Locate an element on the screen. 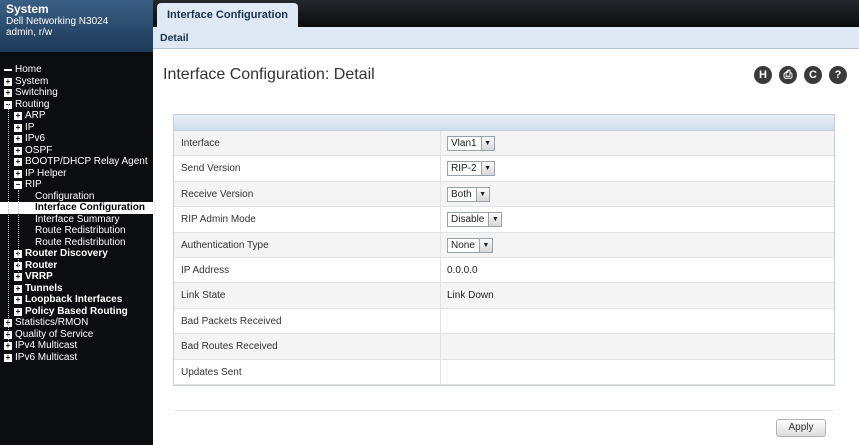  authentication-type-select: None ▼ is located at coordinates (470, 245).